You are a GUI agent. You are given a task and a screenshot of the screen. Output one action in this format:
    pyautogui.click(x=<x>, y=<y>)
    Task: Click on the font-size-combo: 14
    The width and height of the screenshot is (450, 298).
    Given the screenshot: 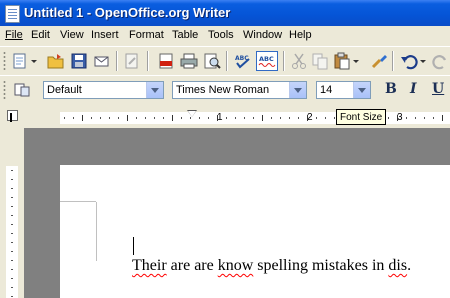 What is the action you would take?
    pyautogui.click(x=343, y=90)
    